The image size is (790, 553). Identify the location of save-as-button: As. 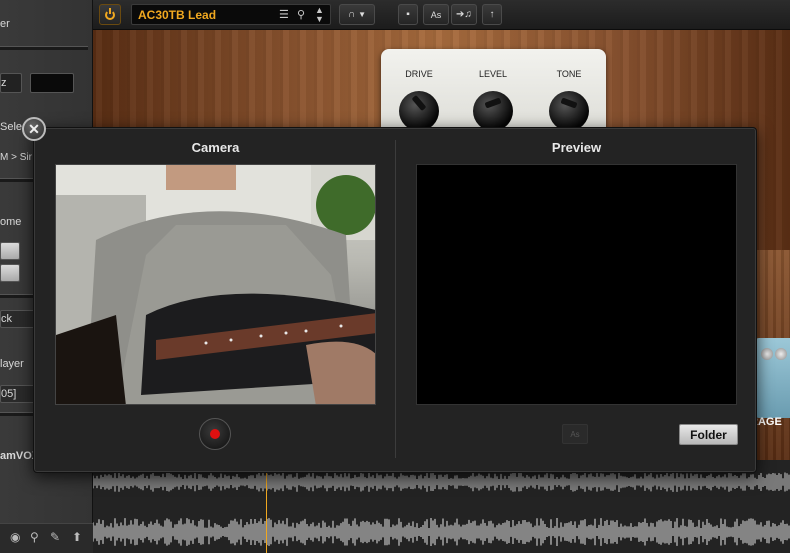
(436, 14).